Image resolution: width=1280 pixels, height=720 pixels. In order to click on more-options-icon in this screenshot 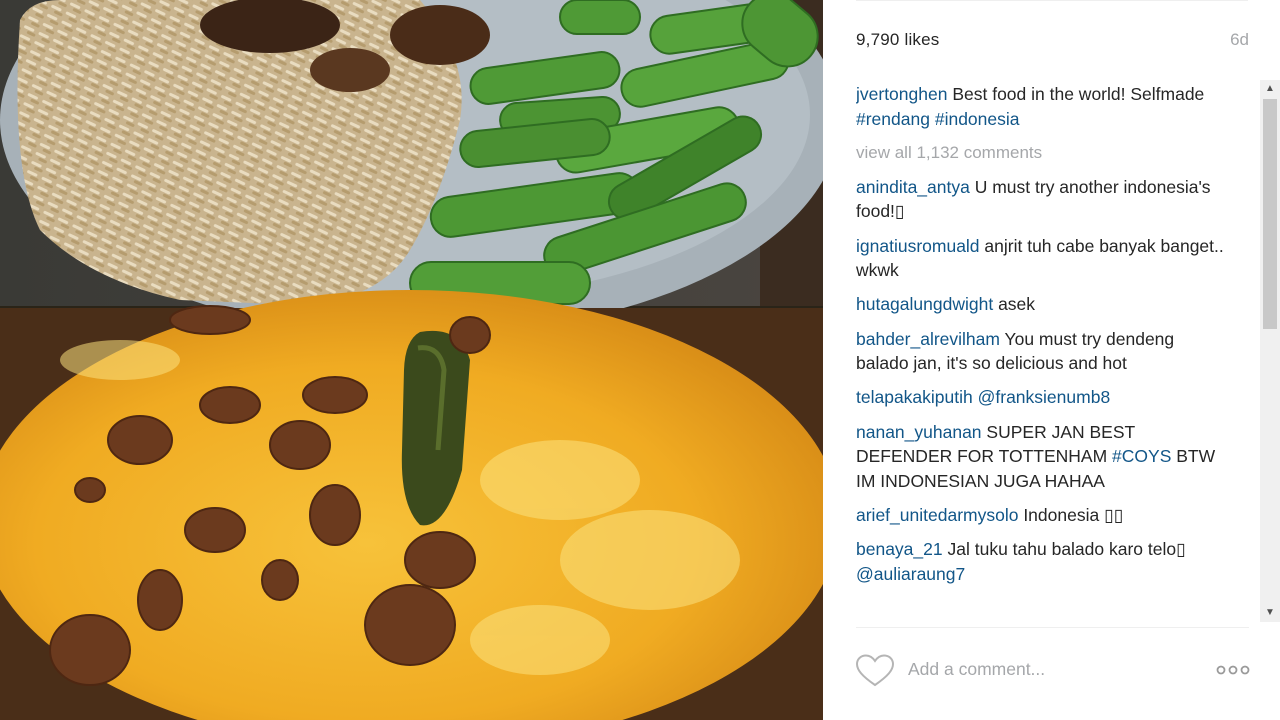, I will do `click(1233, 670)`.